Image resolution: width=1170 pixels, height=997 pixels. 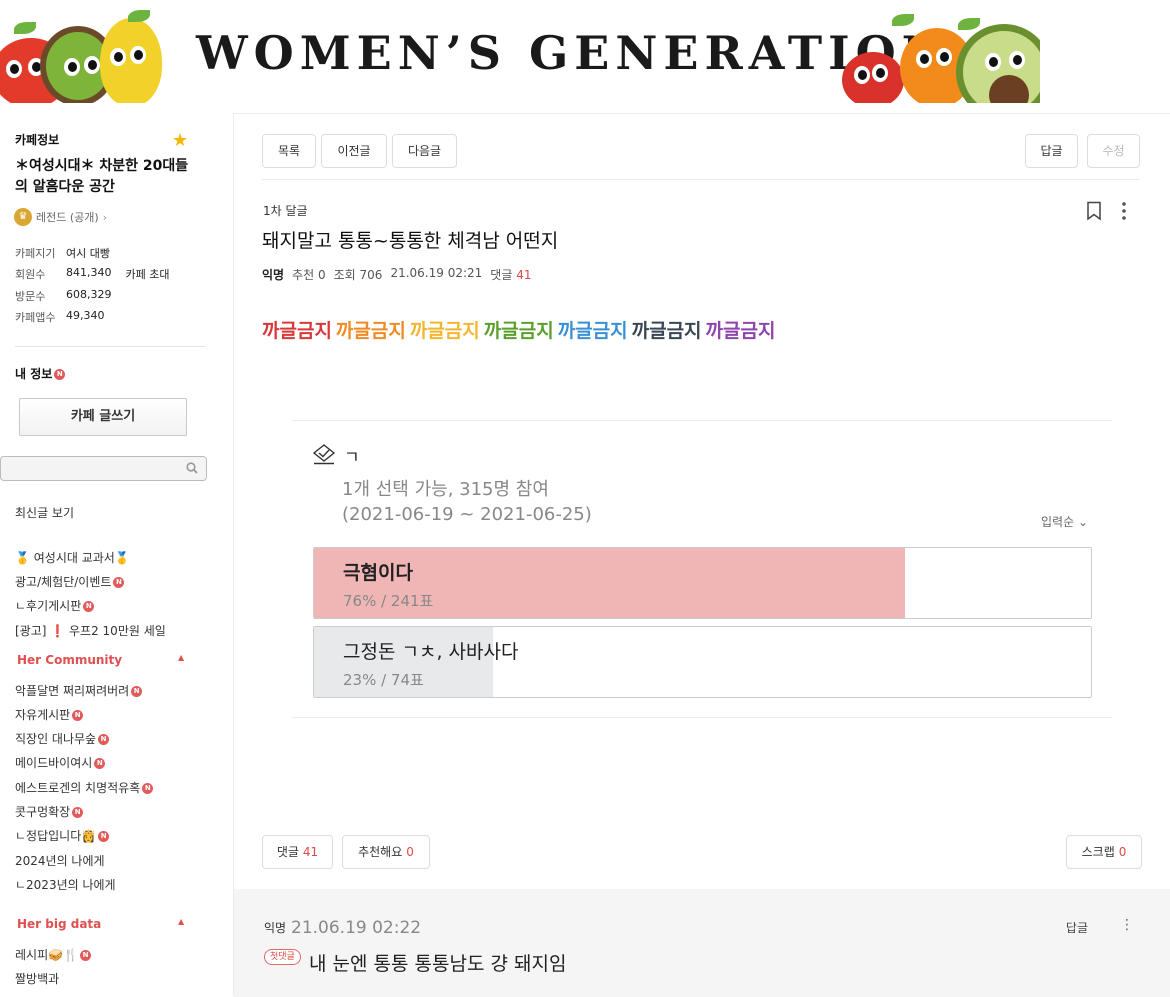 What do you see at coordinates (63, 582) in the screenshot?
I see `sidebar-item-label: 광고/체험단/이벤트` at bounding box center [63, 582].